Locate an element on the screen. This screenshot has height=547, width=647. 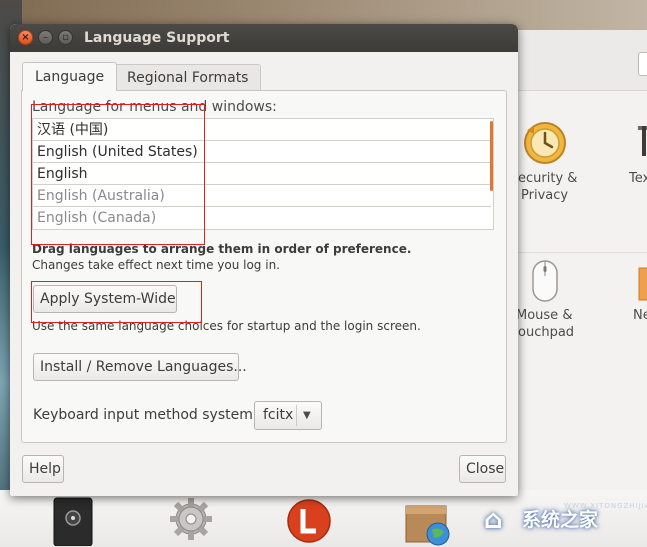
language-item: English (United States) is located at coordinates (262, 152).